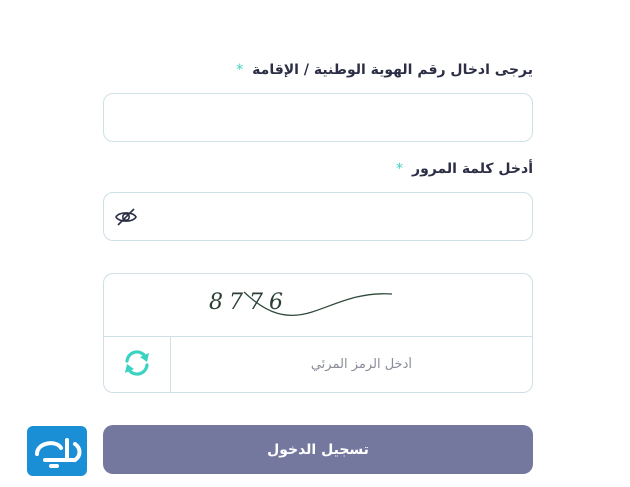 The height and width of the screenshot is (487, 630). I want to click on password-input, so click(318, 216).